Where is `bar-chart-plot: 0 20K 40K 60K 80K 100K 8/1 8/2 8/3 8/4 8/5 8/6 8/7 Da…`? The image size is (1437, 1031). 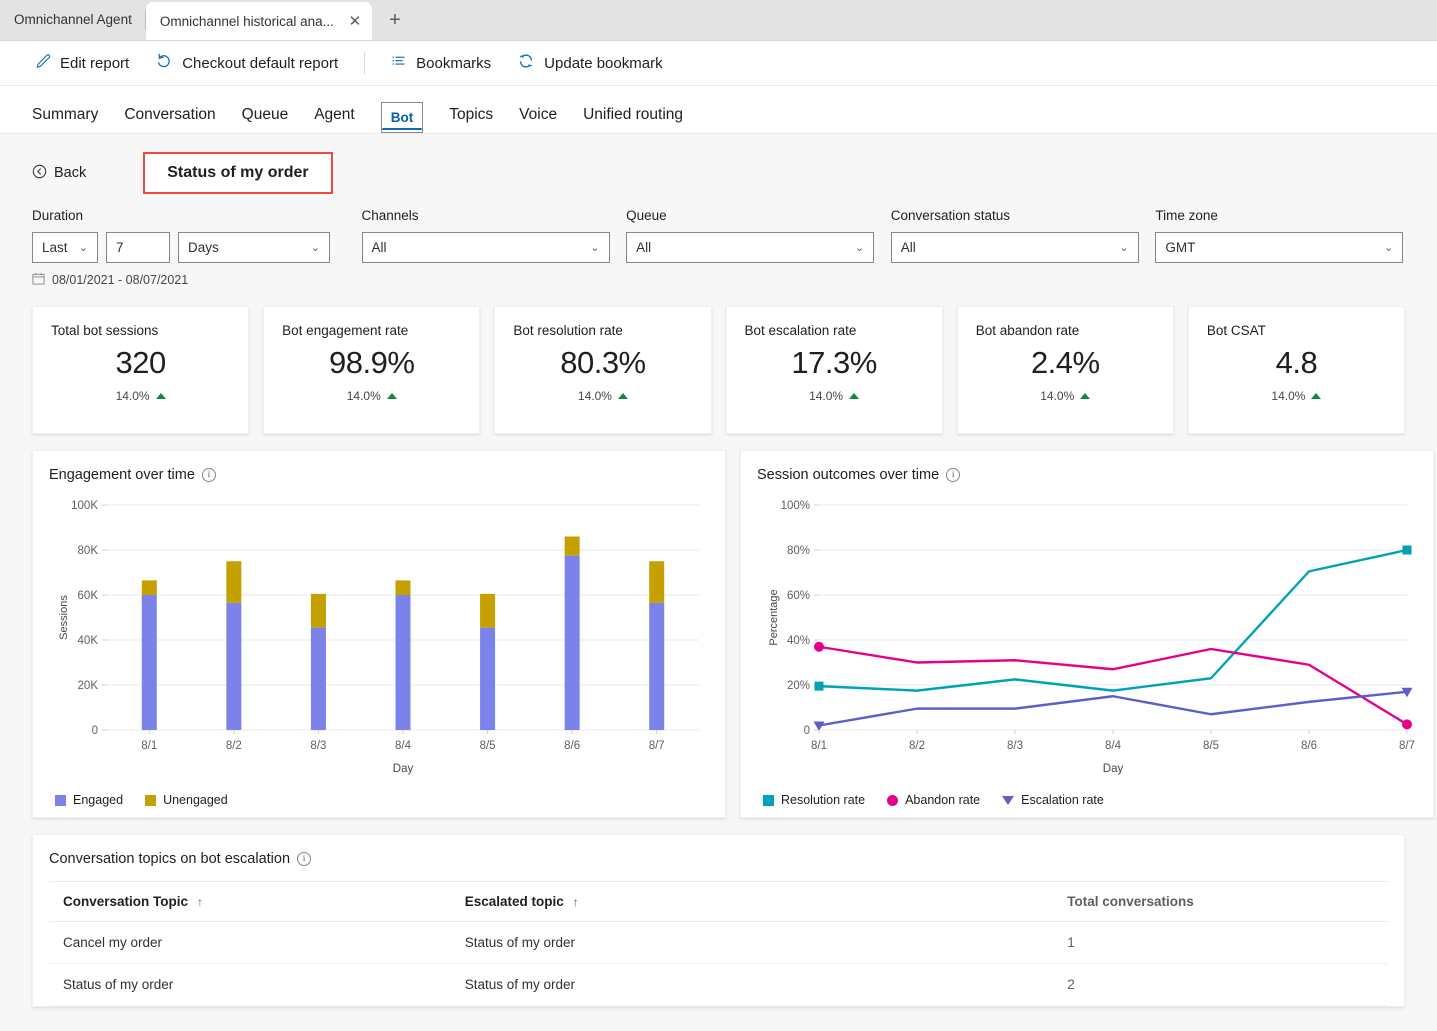
bar-chart-plot: 0 20K 40K 60K 80K 100K 8/1 8/2 8/3 8/4 8/5 8/6 8/7 Da… is located at coordinates (379, 643).